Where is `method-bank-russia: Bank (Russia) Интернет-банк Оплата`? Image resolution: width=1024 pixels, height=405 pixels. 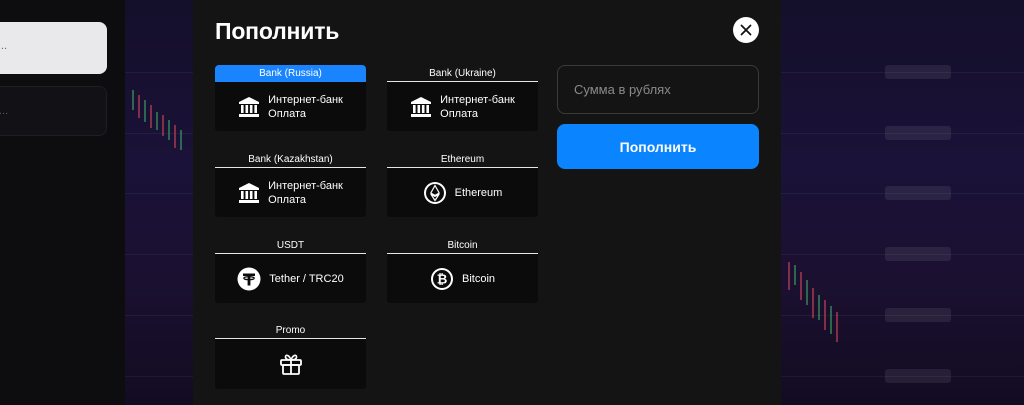
method-bank-russia: Bank (Russia) Интернет-банк Оплата is located at coordinates (290, 98).